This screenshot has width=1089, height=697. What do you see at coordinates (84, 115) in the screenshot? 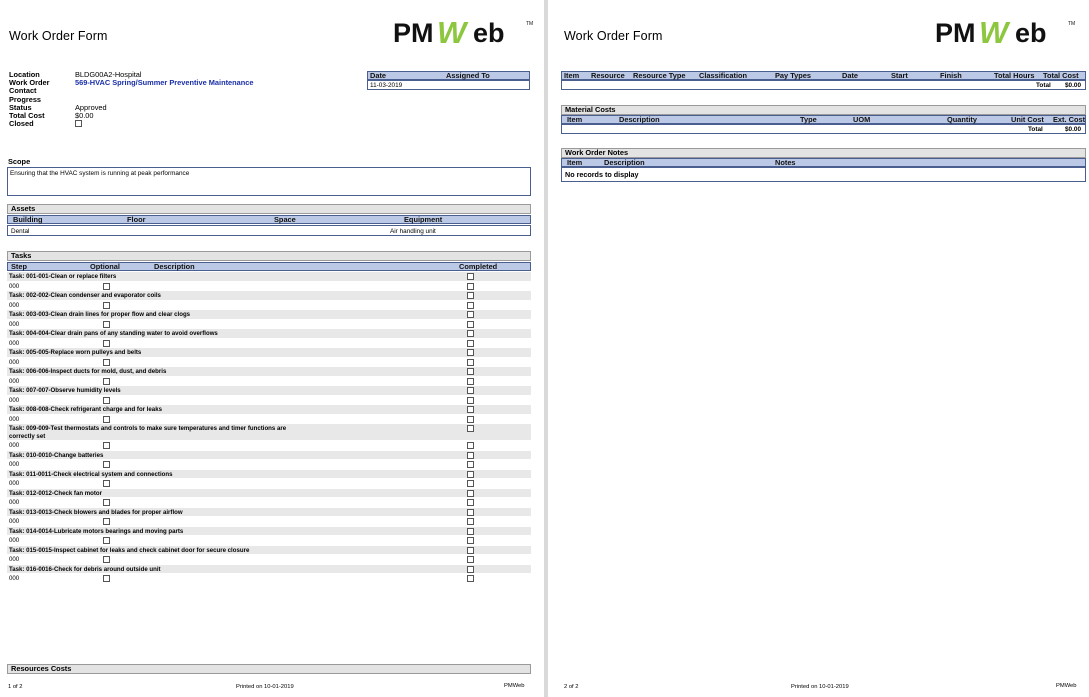
I see `total-cost-value: $0.00` at bounding box center [84, 115].